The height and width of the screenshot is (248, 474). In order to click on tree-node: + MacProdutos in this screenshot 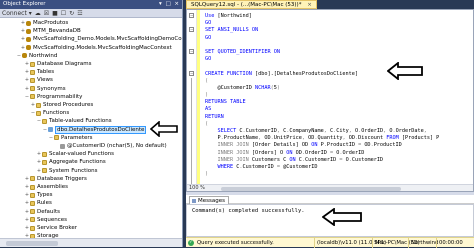, I will do `click(44, 23)`.